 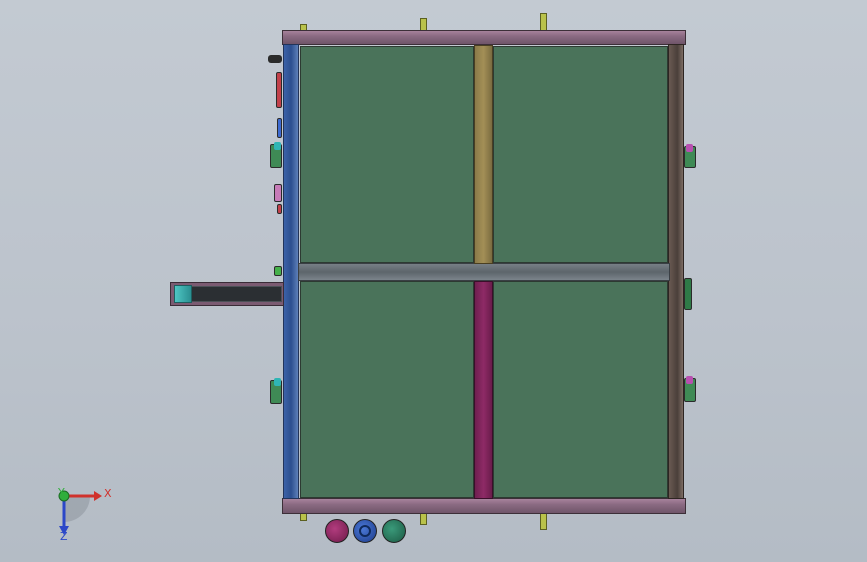 I want to click on panel-top-right, so click(x=580, y=154).